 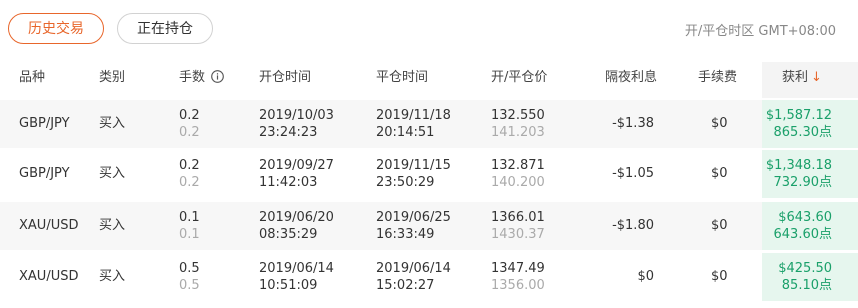 What do you see at coordinates (288, 234) in the screenshot?
I see `open-clock-cell: 08:35:29` at bounding box center [288, 234].